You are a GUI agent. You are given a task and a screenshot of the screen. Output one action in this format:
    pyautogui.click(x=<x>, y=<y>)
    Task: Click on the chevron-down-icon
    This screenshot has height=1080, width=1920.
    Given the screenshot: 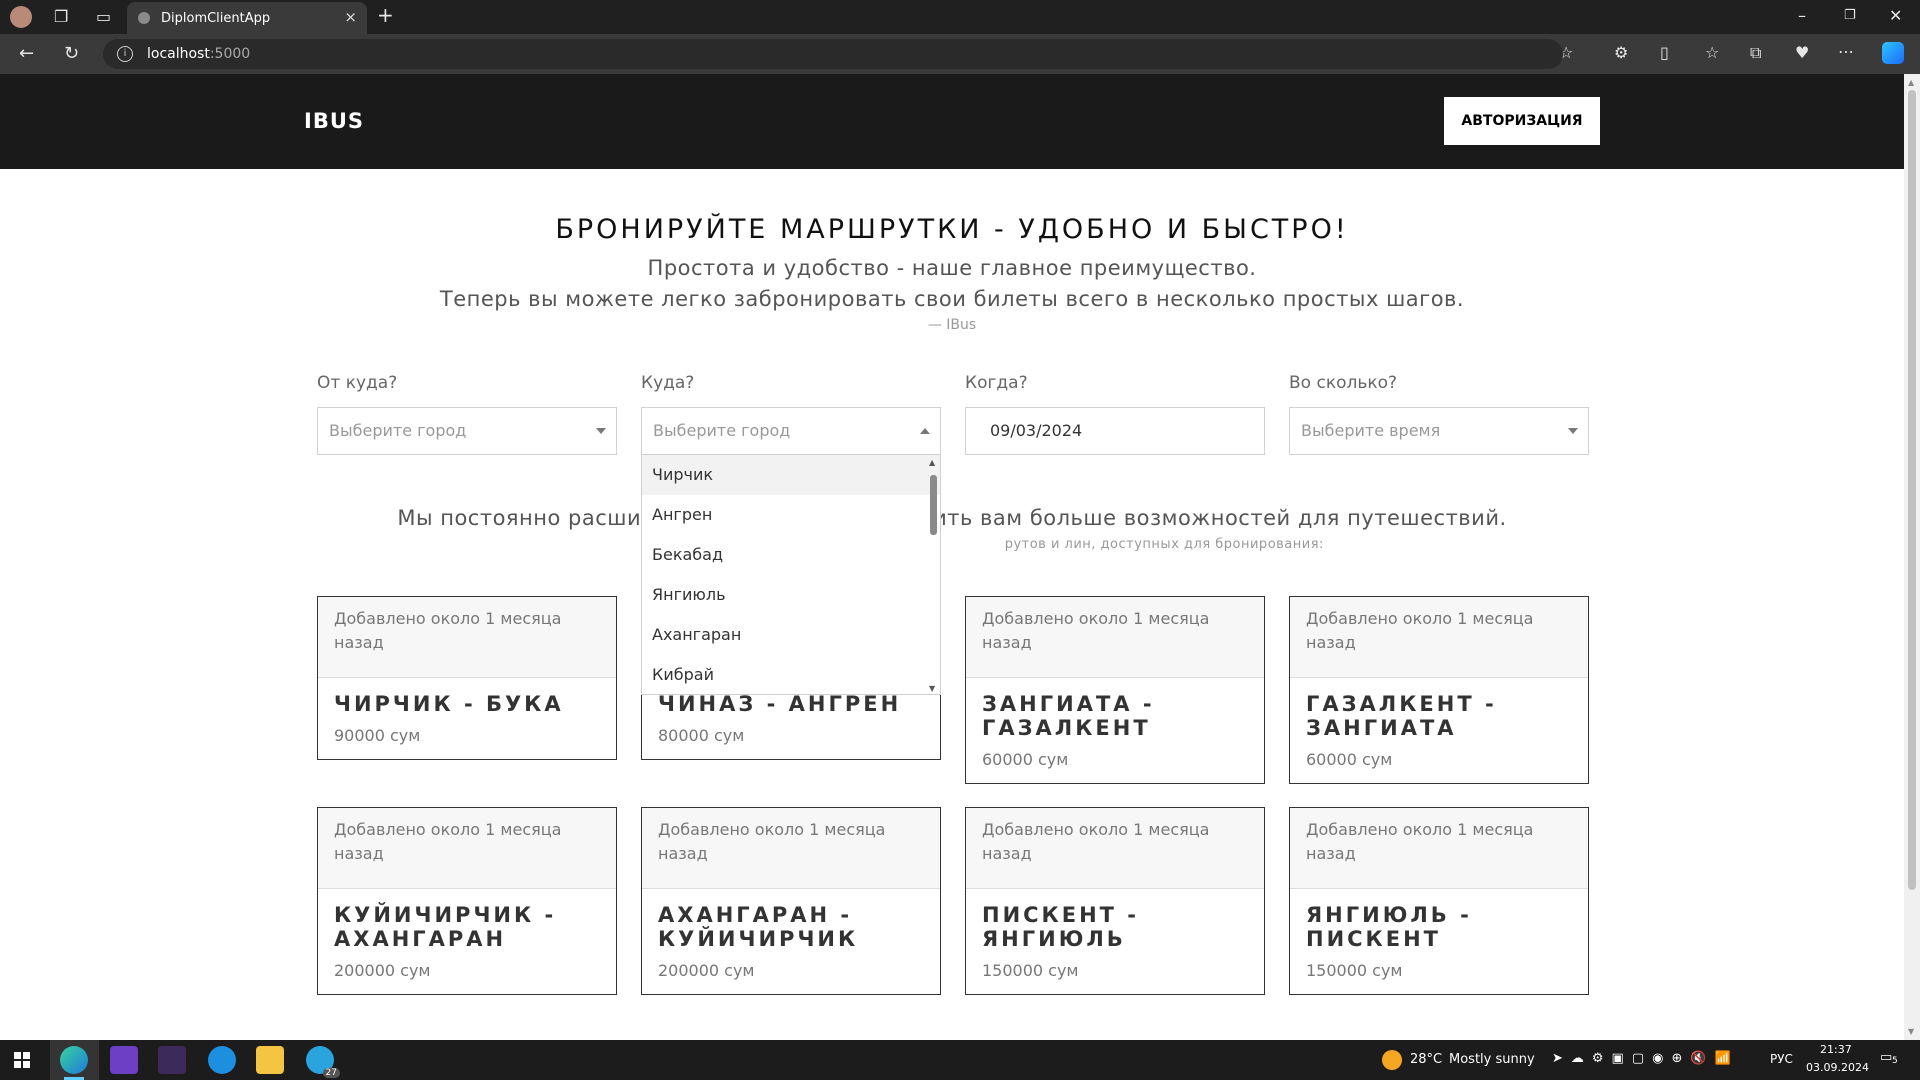 What is the action you would take?
    pyautogui.click(x=601, y=431)
    